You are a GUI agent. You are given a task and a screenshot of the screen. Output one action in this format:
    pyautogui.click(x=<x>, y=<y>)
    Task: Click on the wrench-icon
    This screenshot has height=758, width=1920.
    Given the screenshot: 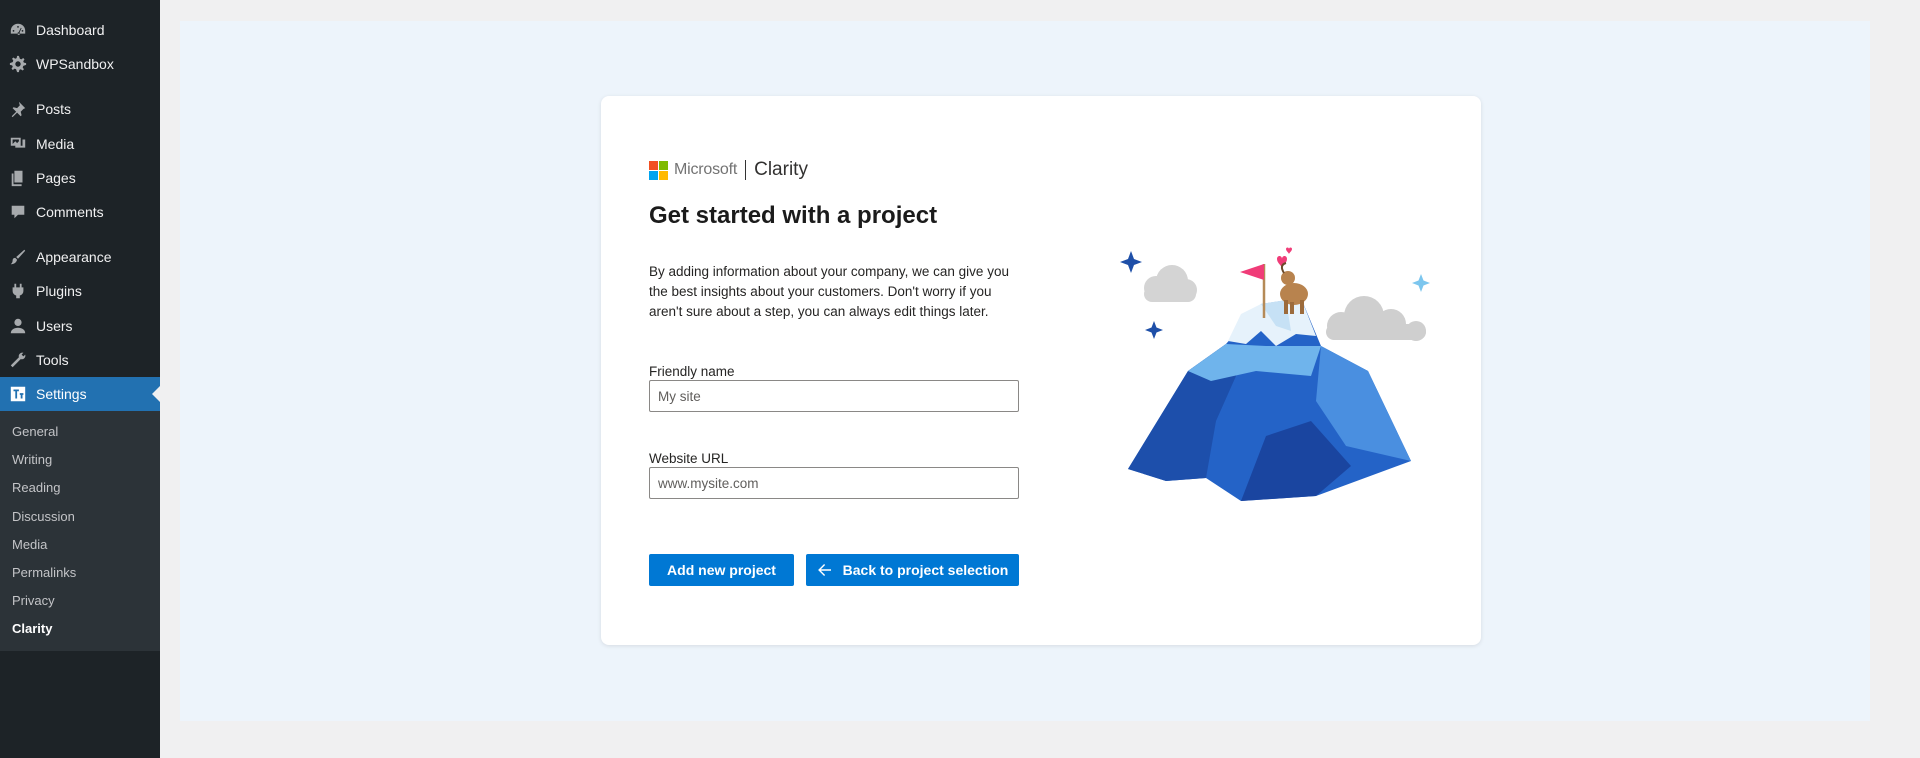 What is the action you would take?
    pyautogui.click(x=18, y=360)
    